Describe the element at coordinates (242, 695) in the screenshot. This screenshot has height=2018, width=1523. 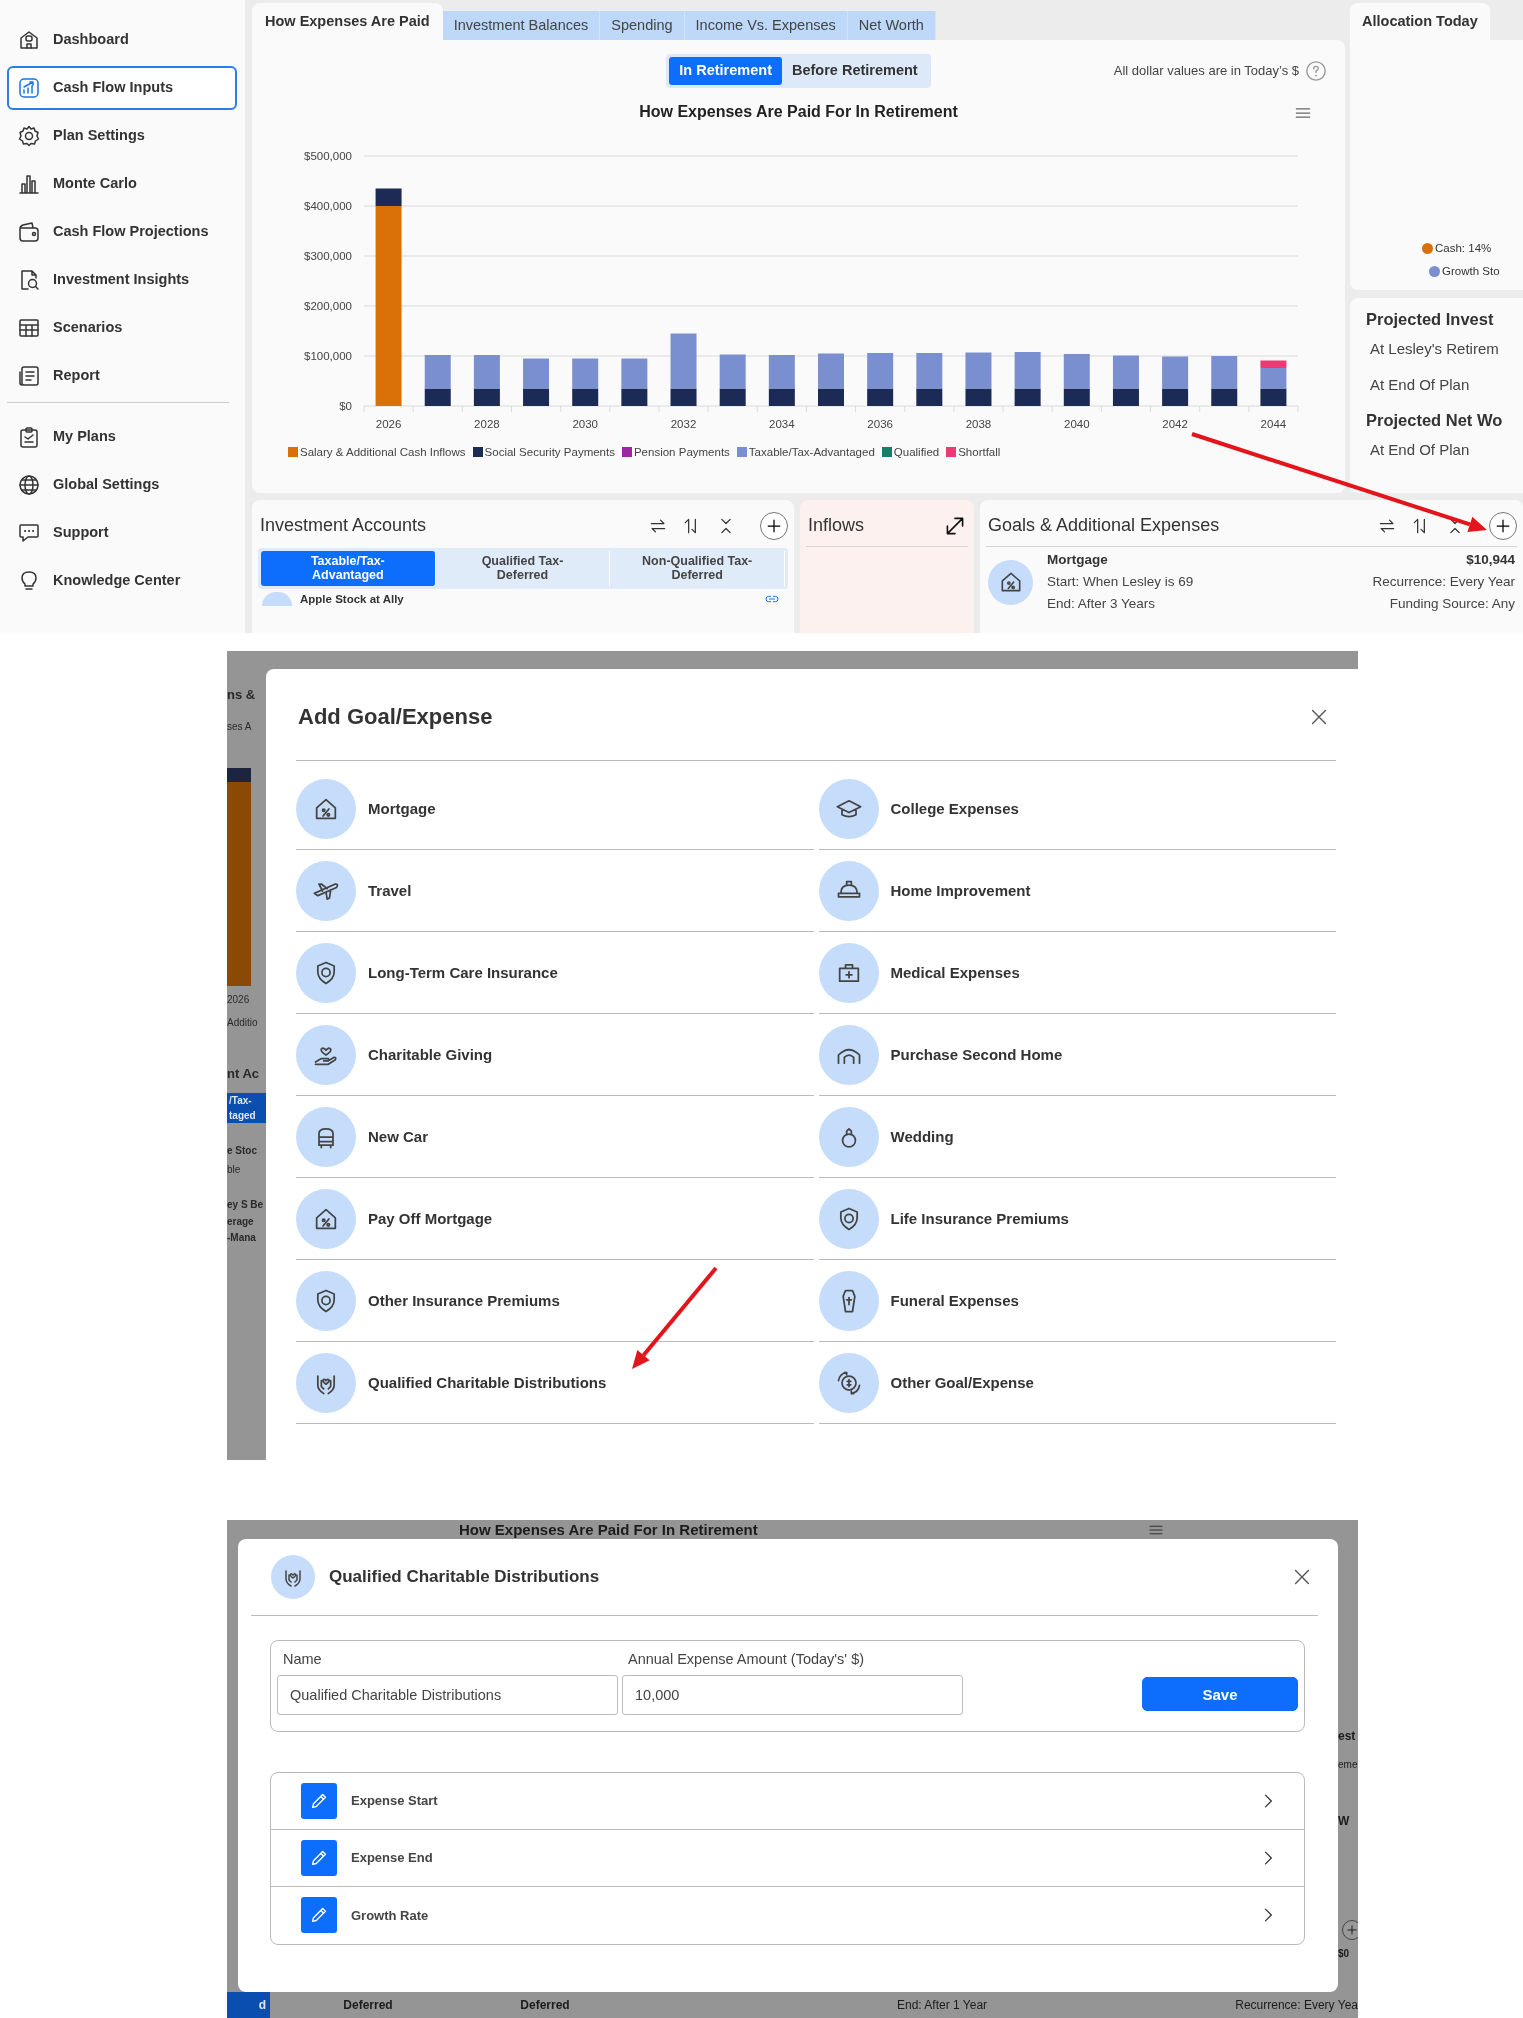
I see `background-text: ns &` at that location.